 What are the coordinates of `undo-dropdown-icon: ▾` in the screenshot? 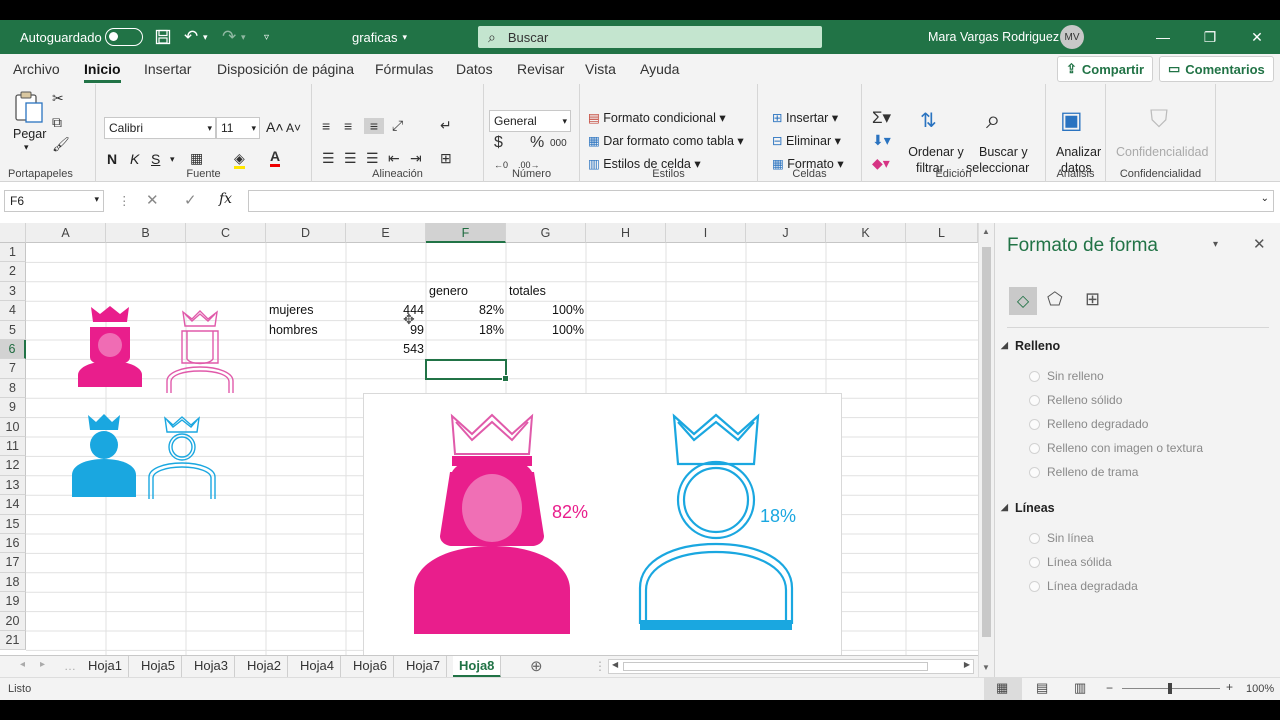 It's located at (205, 37).